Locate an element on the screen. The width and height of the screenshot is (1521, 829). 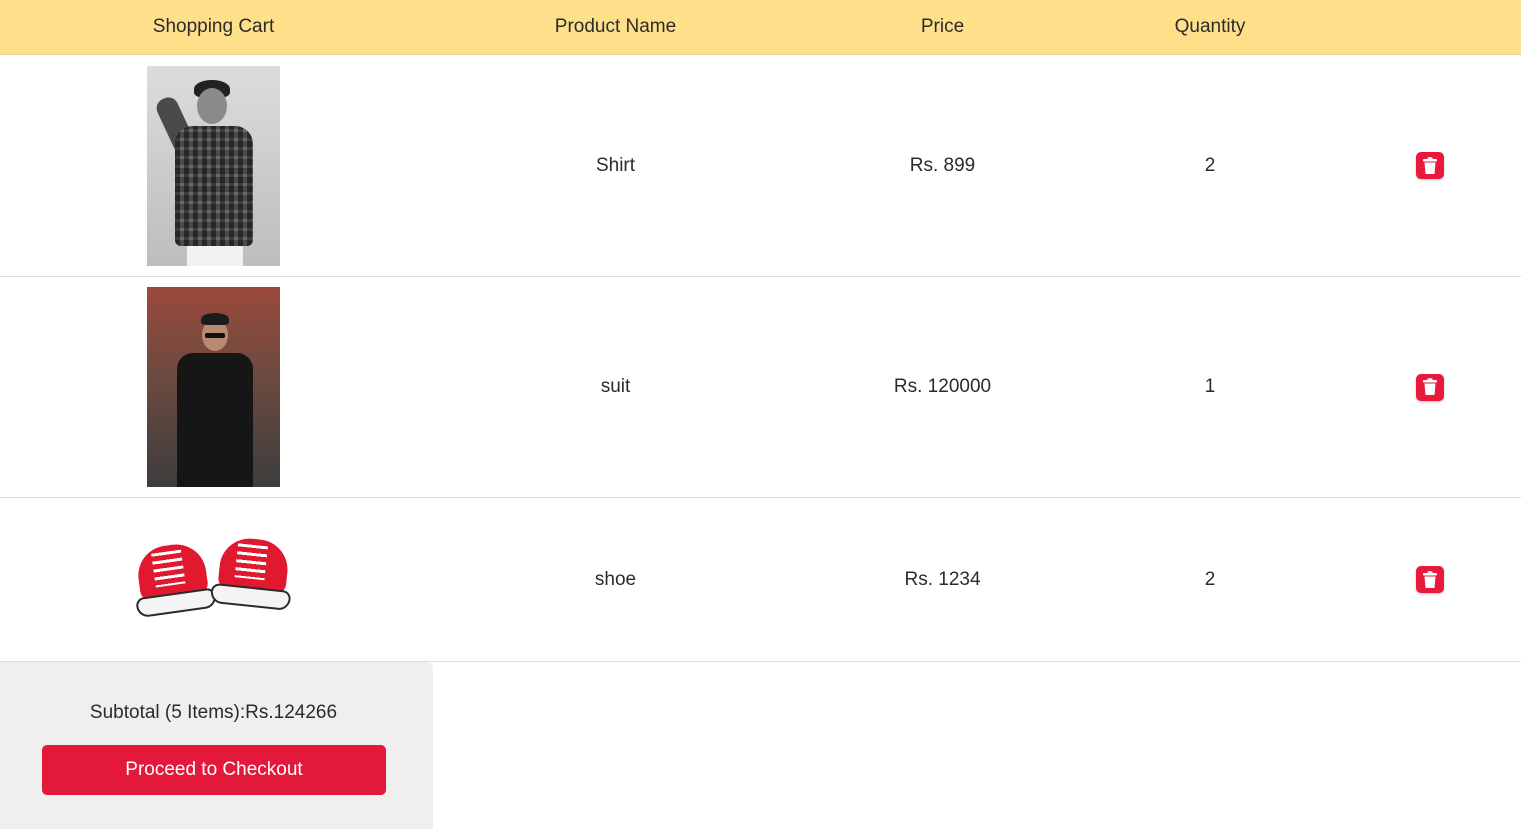
product-price: Rs. 899 is located at coordinates (942, 165).